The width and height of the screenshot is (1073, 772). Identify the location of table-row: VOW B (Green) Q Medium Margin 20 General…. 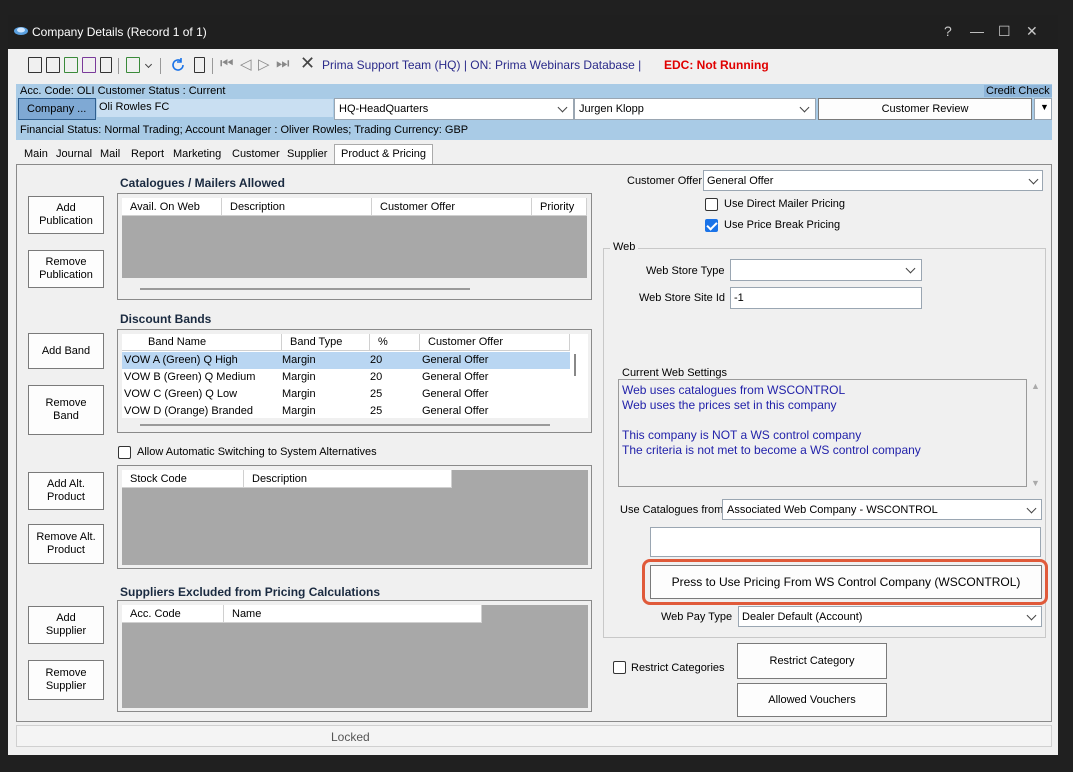
(346, 377).